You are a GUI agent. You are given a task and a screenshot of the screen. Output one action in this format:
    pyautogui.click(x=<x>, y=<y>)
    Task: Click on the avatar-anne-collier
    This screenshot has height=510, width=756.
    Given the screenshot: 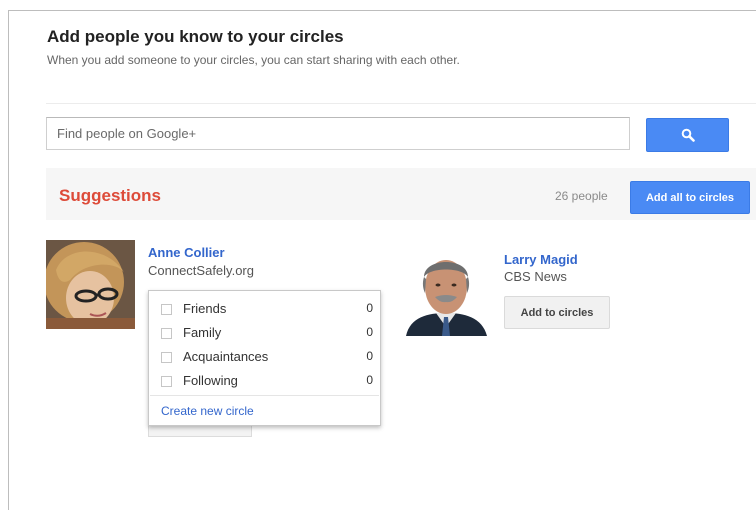 What is the action you would take?
    pyautogui.click(x=90, y=284)
    